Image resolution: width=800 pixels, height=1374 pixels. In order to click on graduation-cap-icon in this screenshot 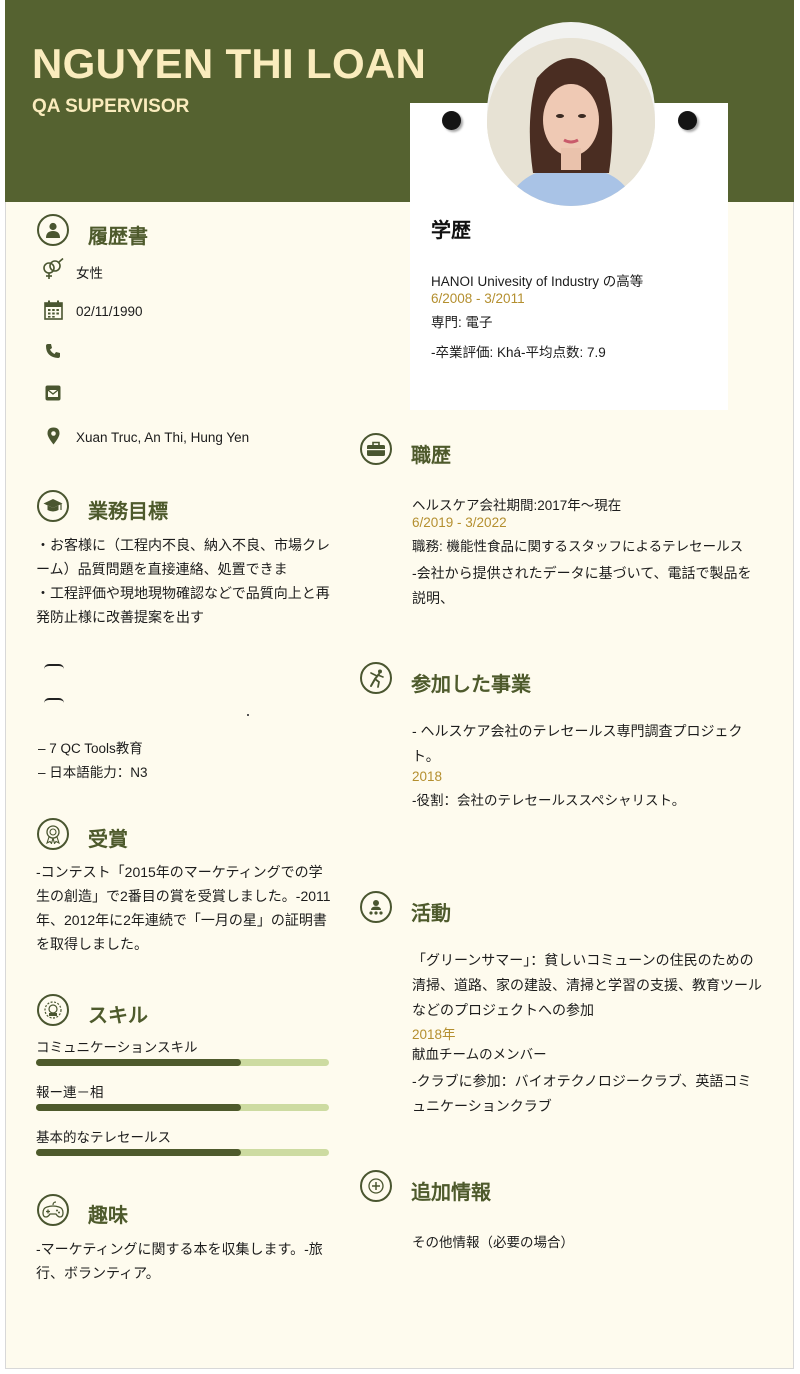, I will do `click(53, 506)`.